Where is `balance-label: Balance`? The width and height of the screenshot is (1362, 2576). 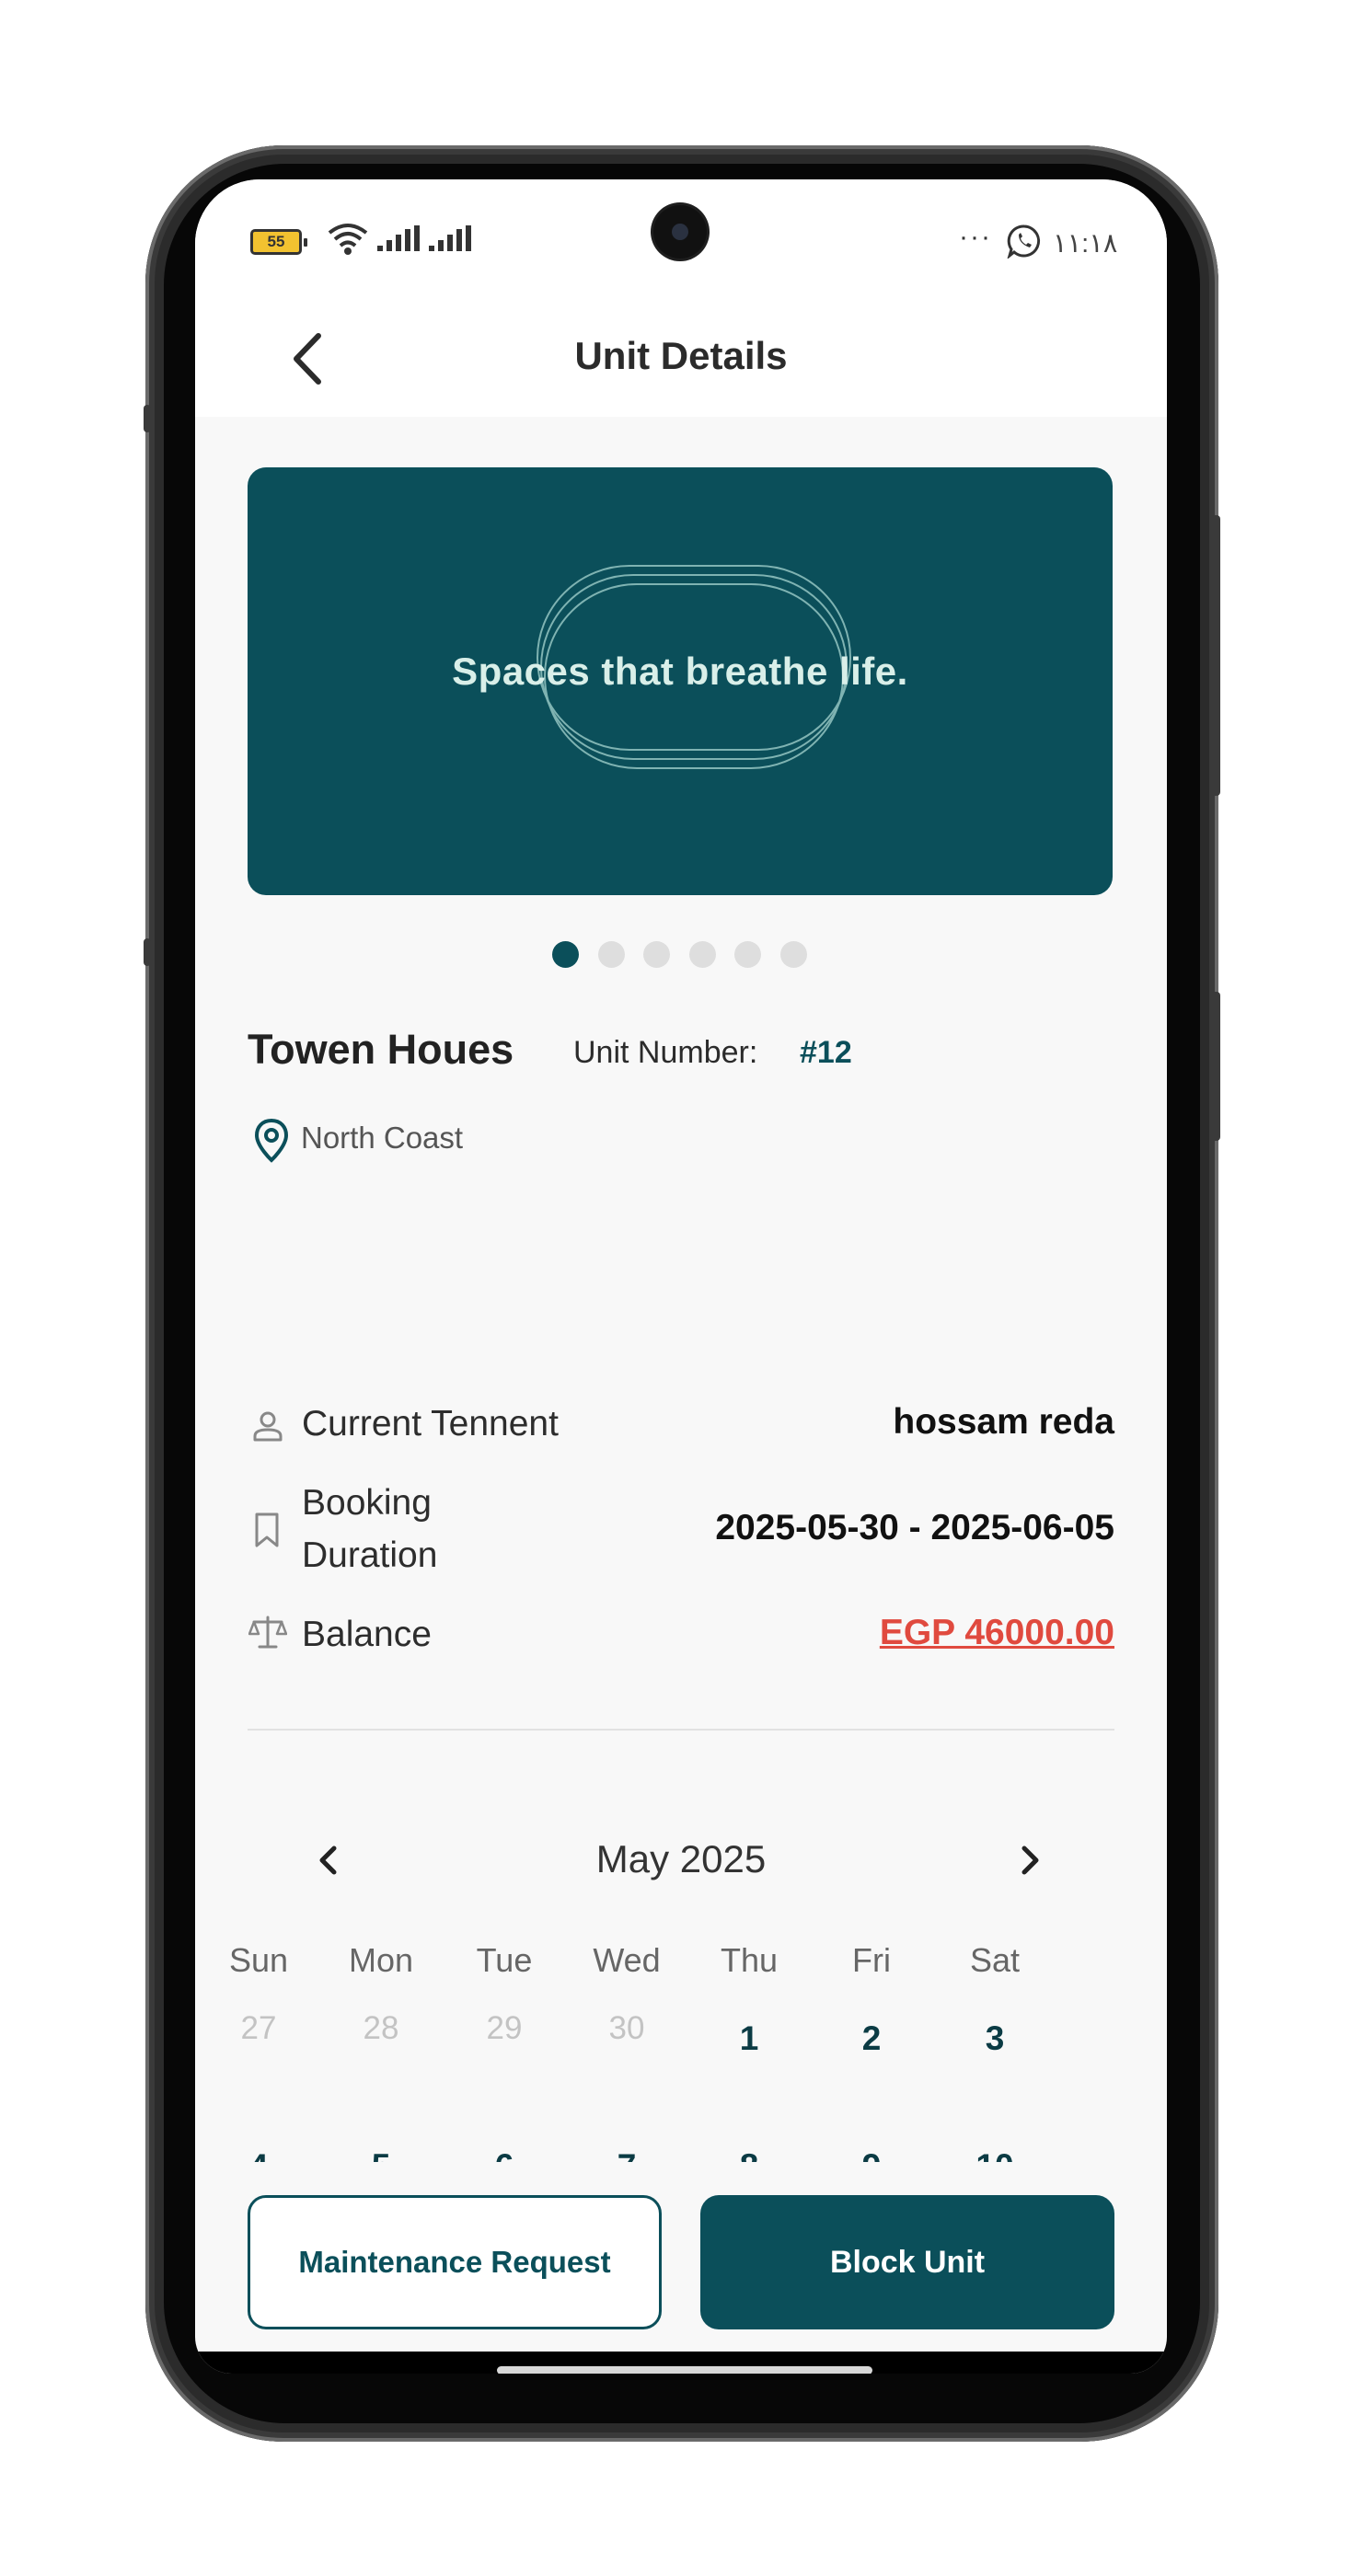
balance-label: Balance is located at coordinates (367, 1634).